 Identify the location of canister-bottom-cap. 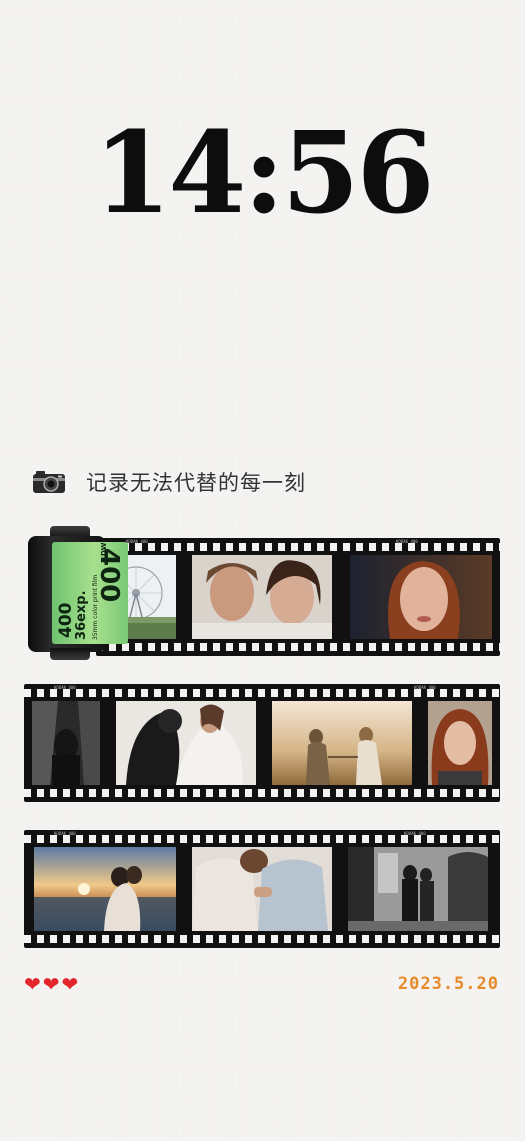
(70, 654).